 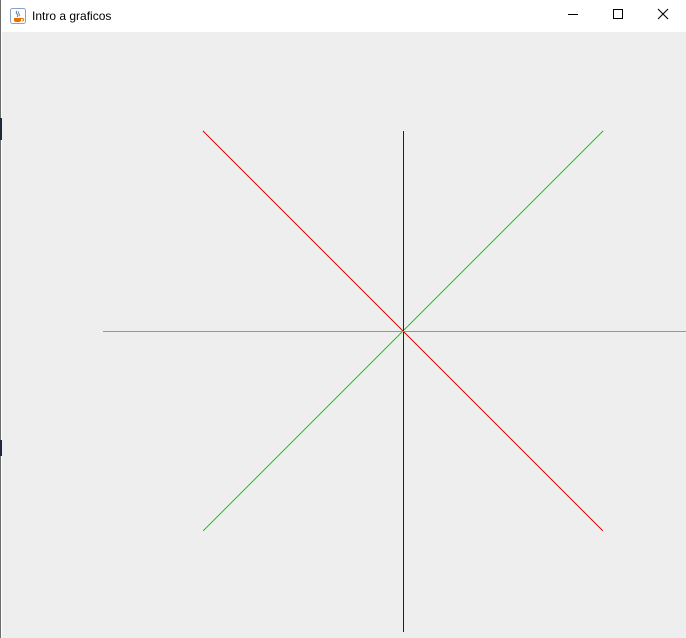 I want to click on title-bar: Intro a graficos, so click(x=343, y=16).